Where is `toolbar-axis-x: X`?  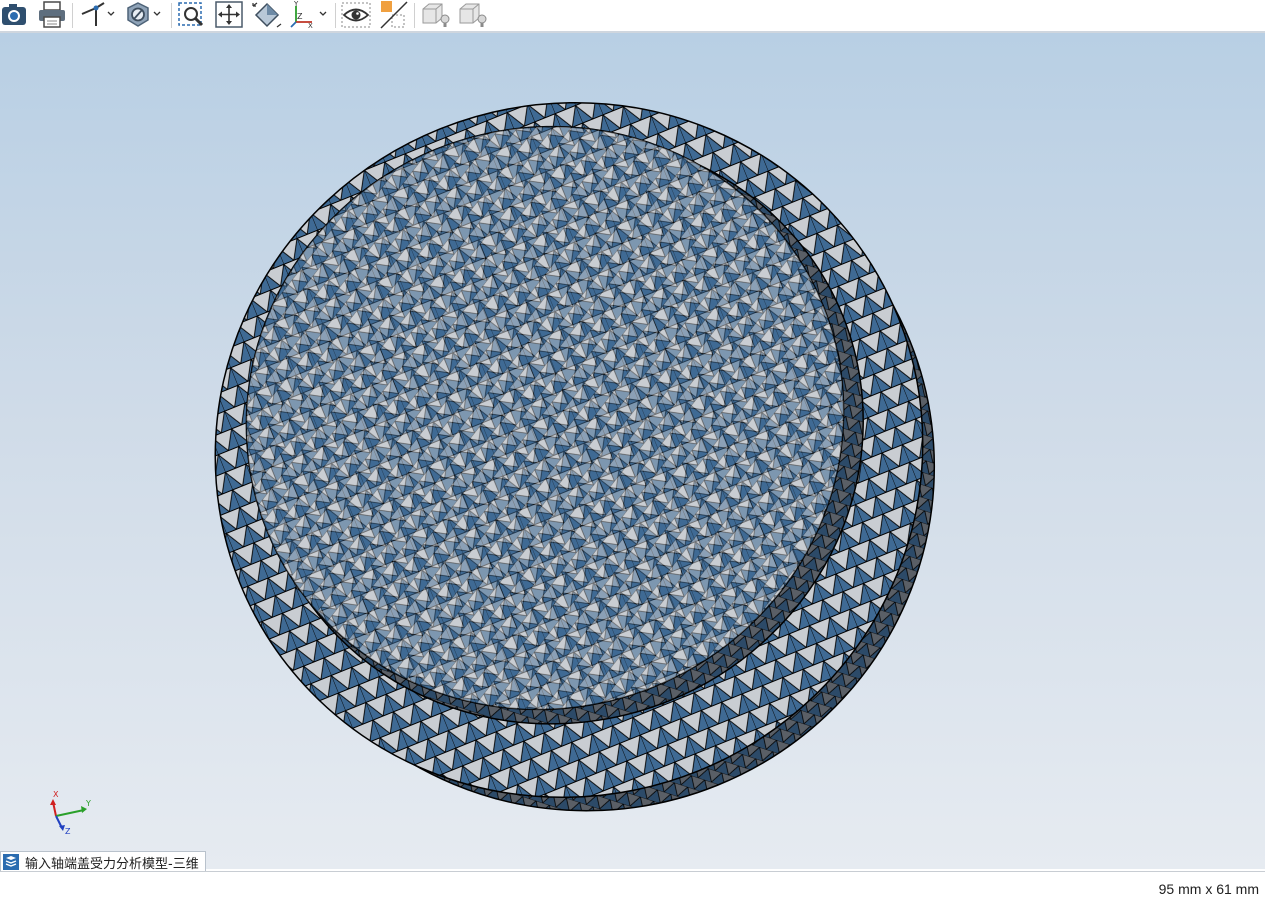 toolbar-axis-x: X is located at coordinates (310, 26).